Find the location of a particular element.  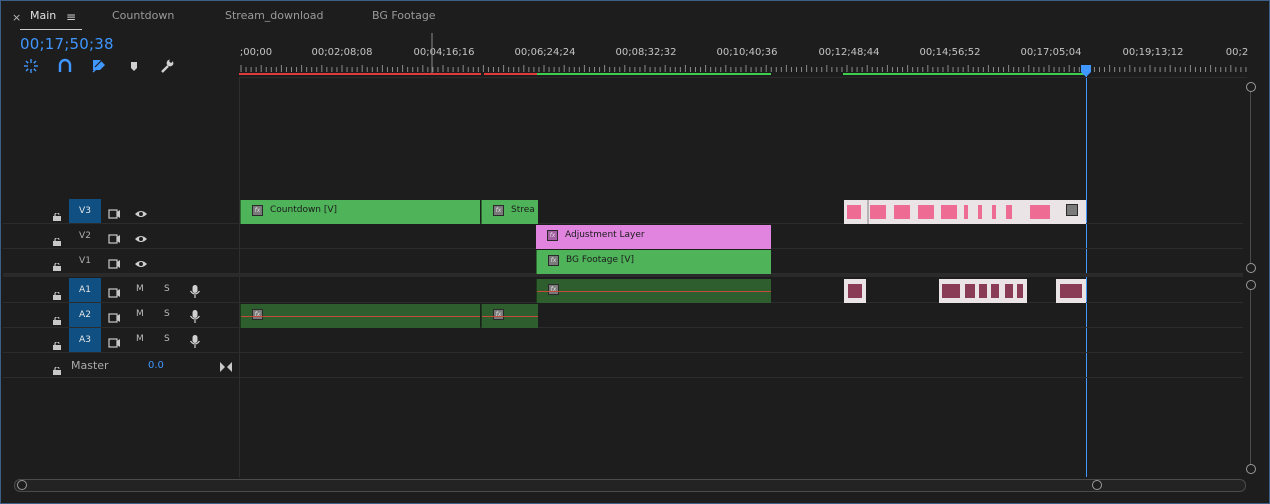

wrench-icon is located at coordinates (167, 66).